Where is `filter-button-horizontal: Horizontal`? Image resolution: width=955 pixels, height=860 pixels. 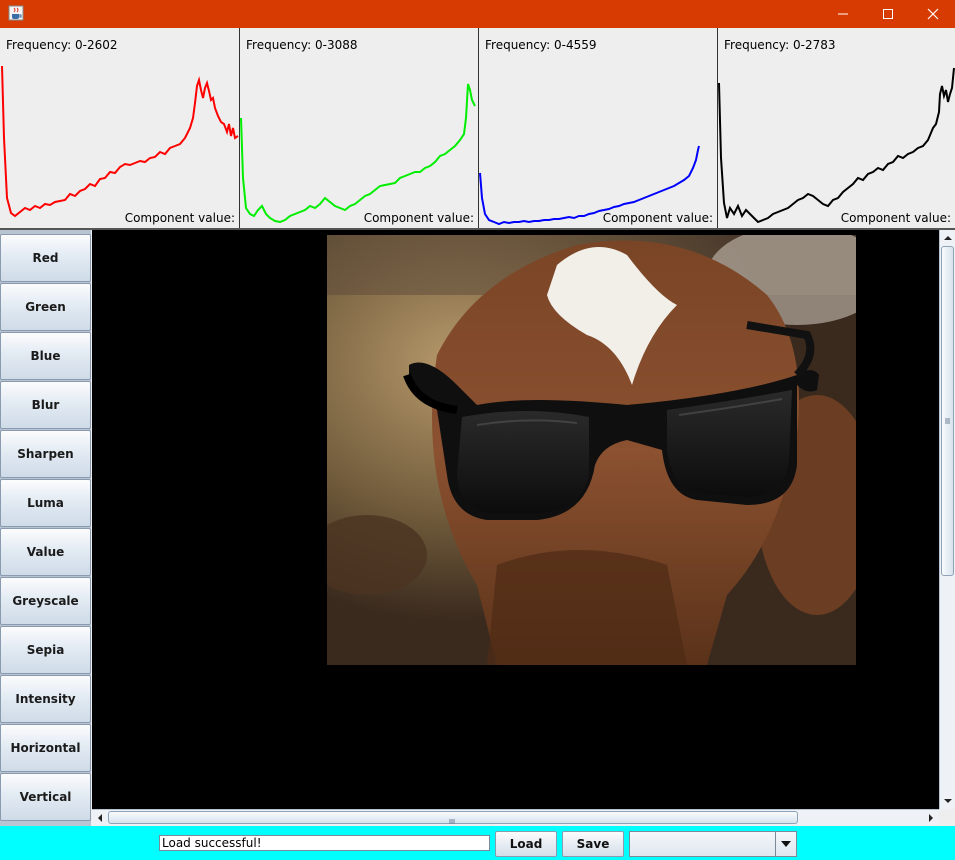 filter-button-horizontal: Horizontal is located at coordinates (45, 748).